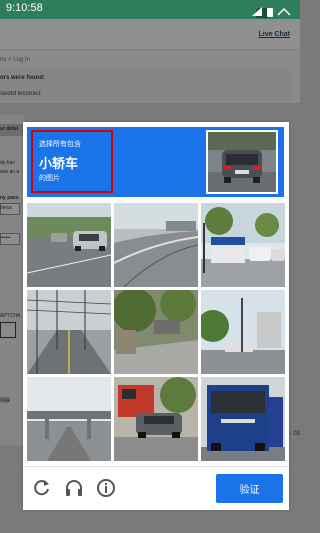 The width and height of the screenshot is (320, 533). Describe the element at coordinates (9, 198) in the screenshot. I see `panel-label-password: ny pass` at that location.